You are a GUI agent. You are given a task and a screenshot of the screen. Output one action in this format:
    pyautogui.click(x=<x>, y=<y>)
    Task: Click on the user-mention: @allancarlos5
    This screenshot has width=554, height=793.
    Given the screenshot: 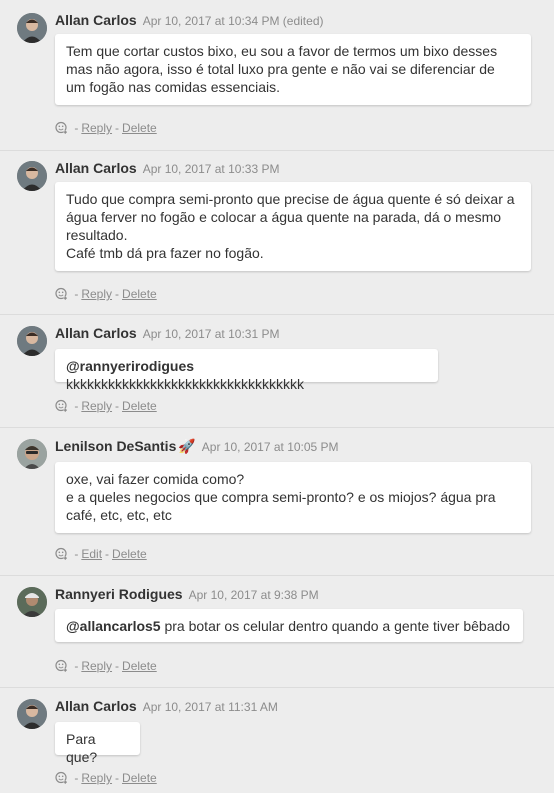 What is the action you would take?
    pyautogui.click(x=113, y=626)
    